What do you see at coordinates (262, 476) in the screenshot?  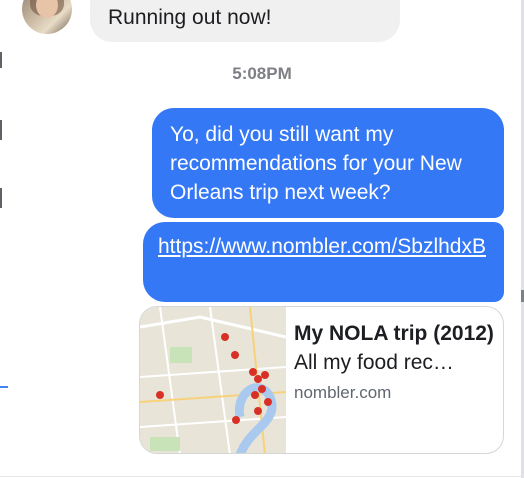 I see `bottom-divider` at bounding box center [262, 476].